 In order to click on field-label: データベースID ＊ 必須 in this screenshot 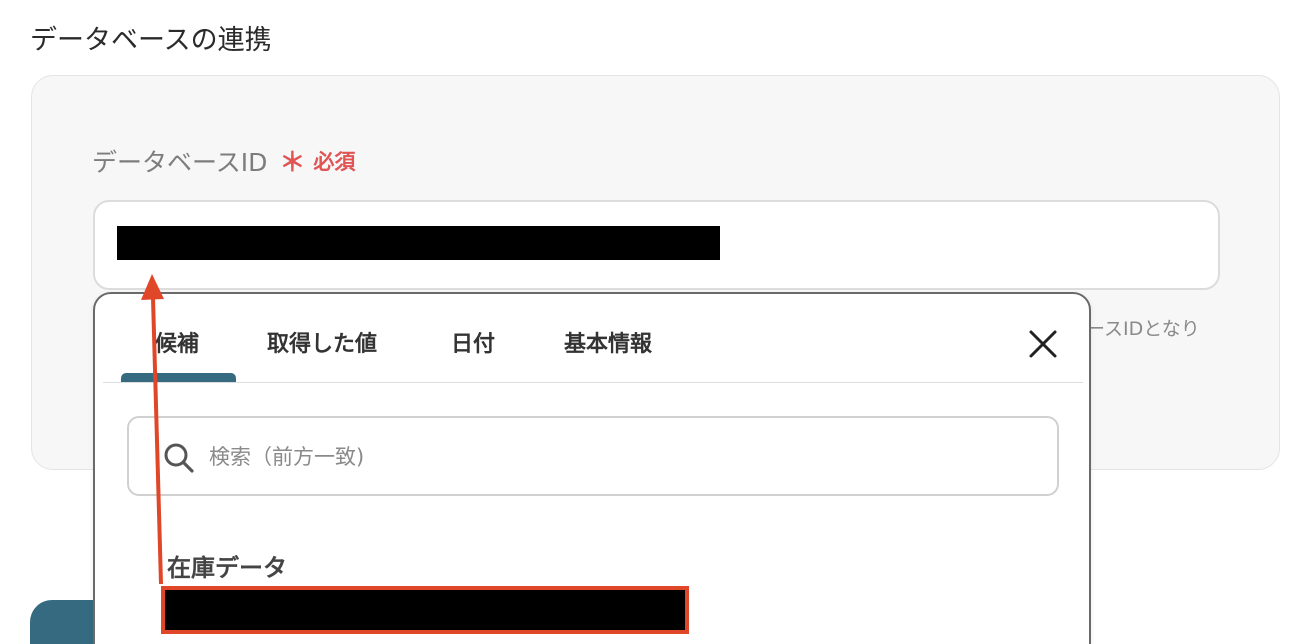, I will do `click(223, 160)`.